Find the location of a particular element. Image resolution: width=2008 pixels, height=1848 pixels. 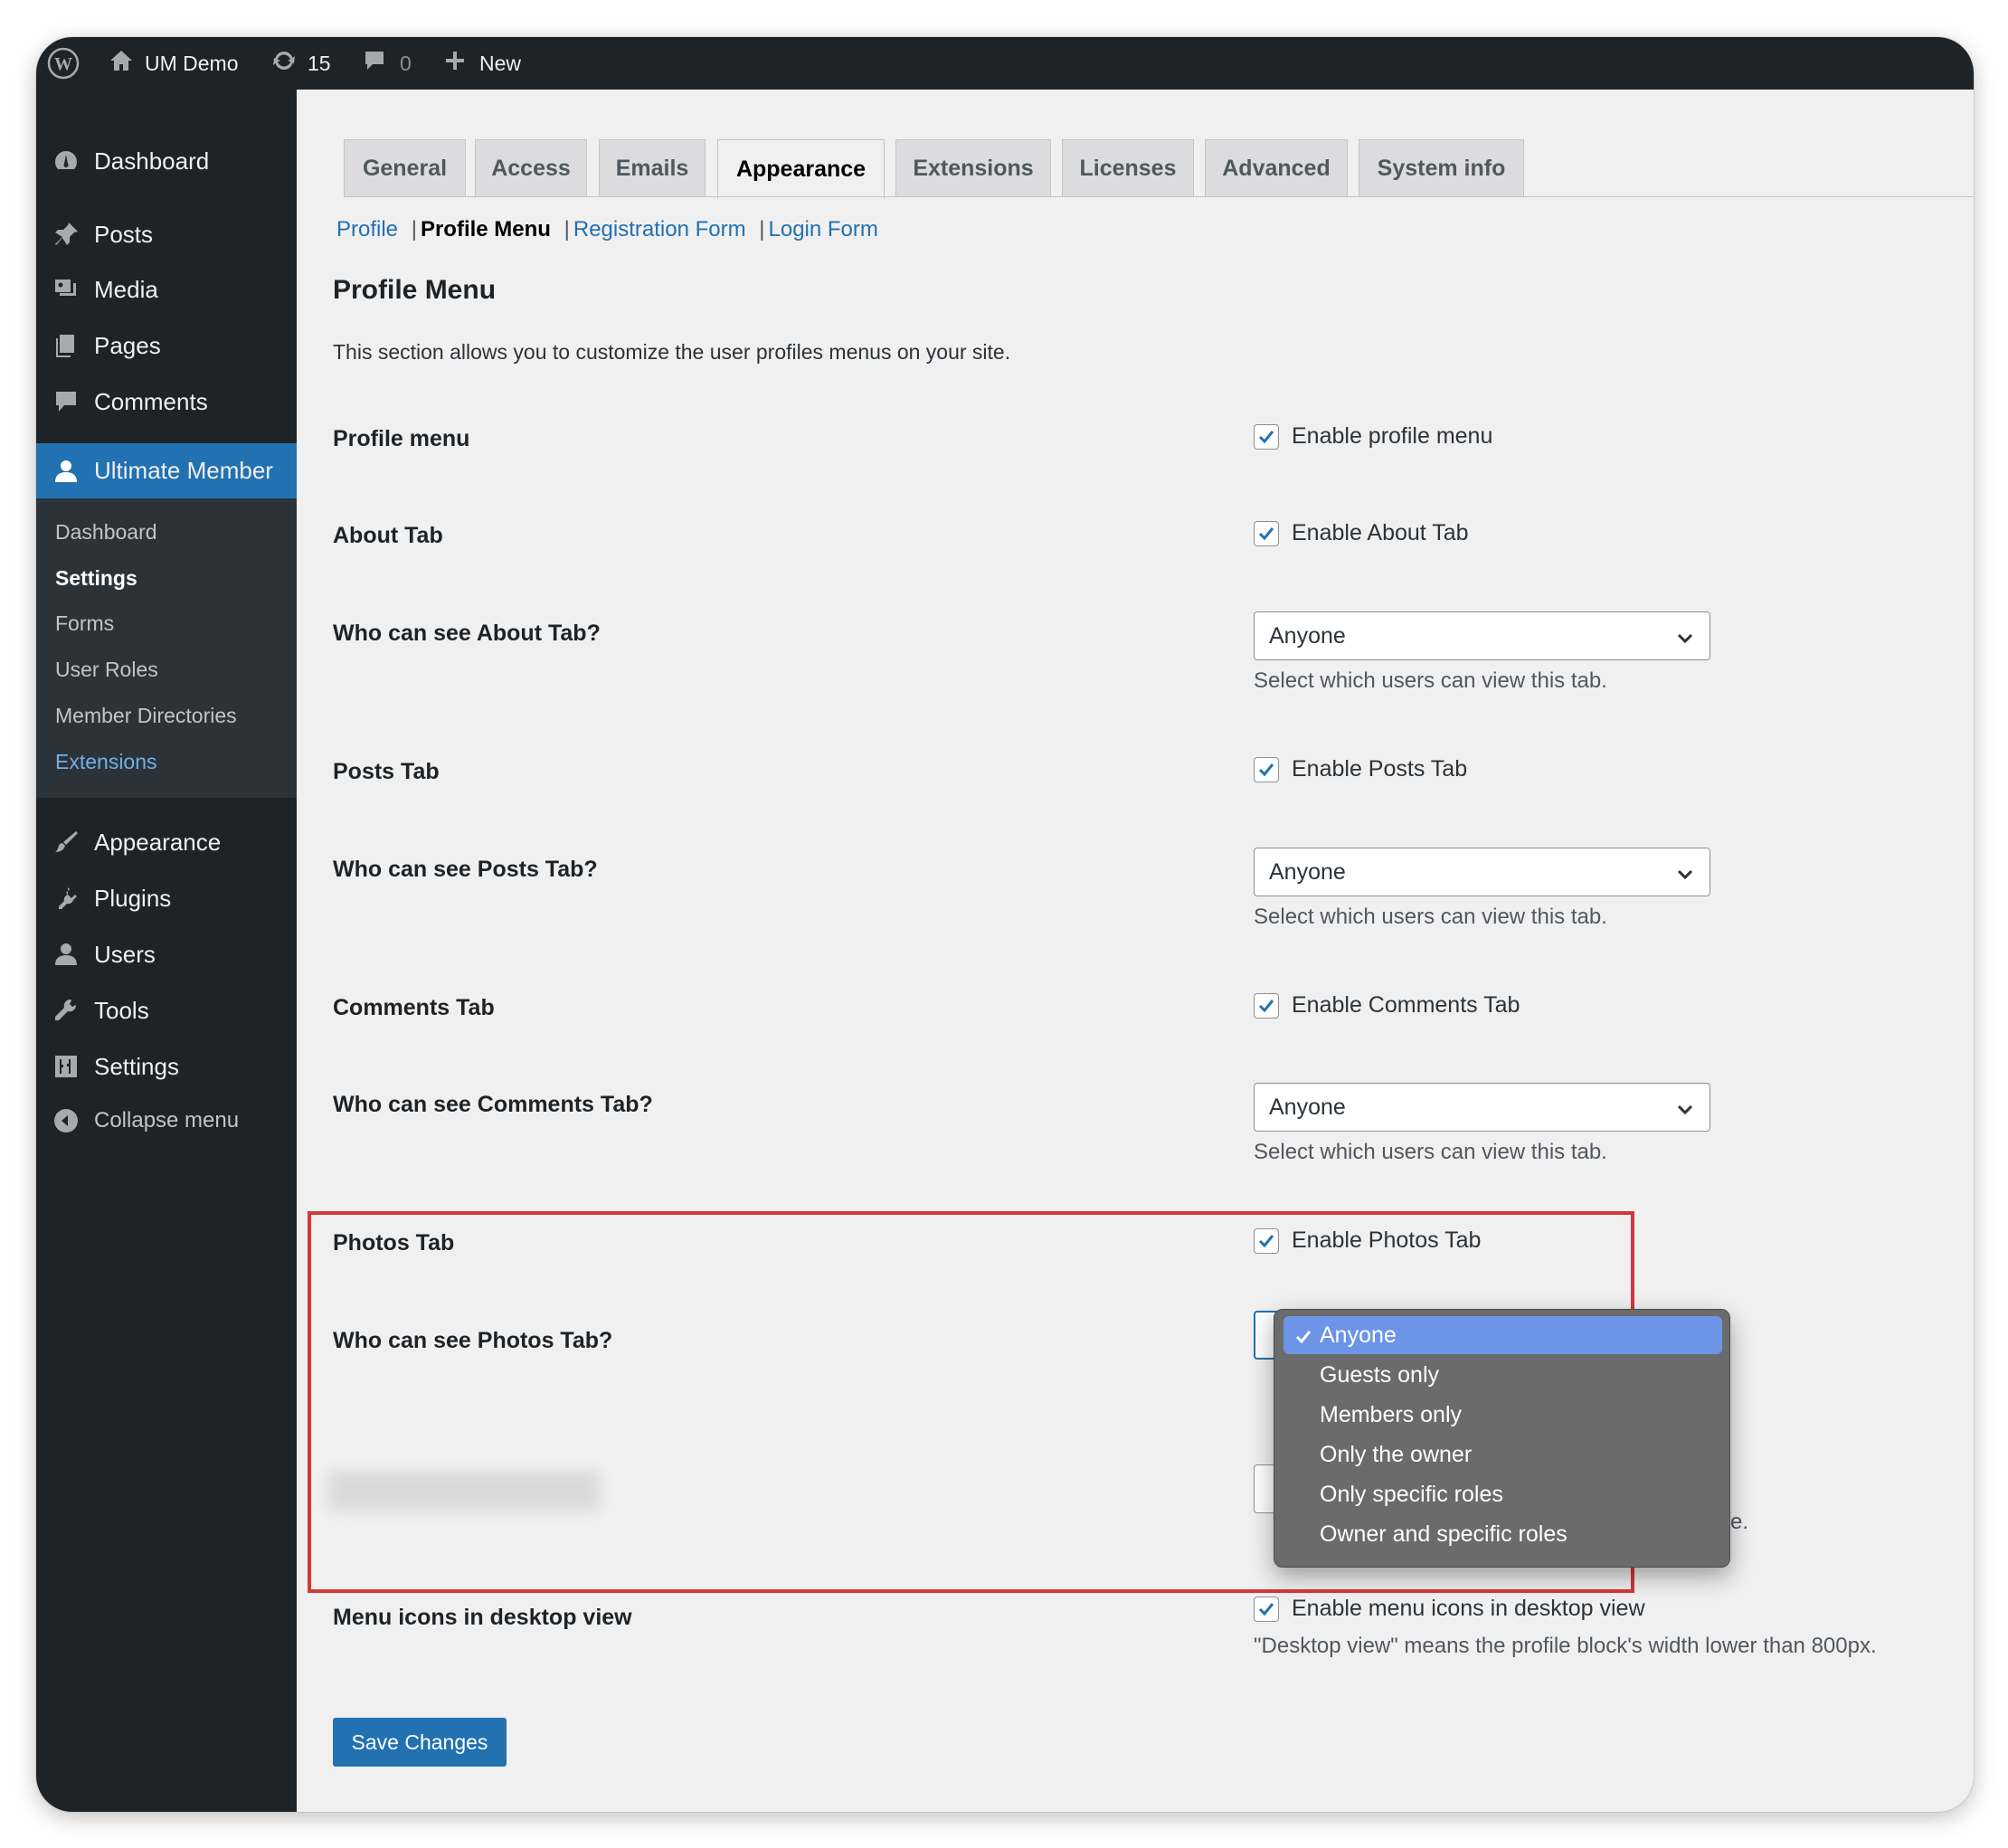

sidebar-item-media: Media is located at coordinates (166, 290).